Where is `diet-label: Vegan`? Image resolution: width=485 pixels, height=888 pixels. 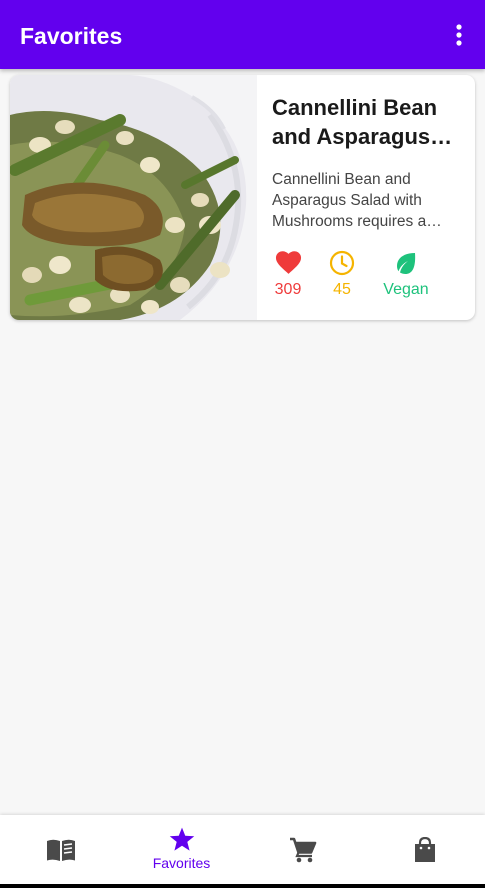 diet-label: Vegan is located at coordinates (406, 289).